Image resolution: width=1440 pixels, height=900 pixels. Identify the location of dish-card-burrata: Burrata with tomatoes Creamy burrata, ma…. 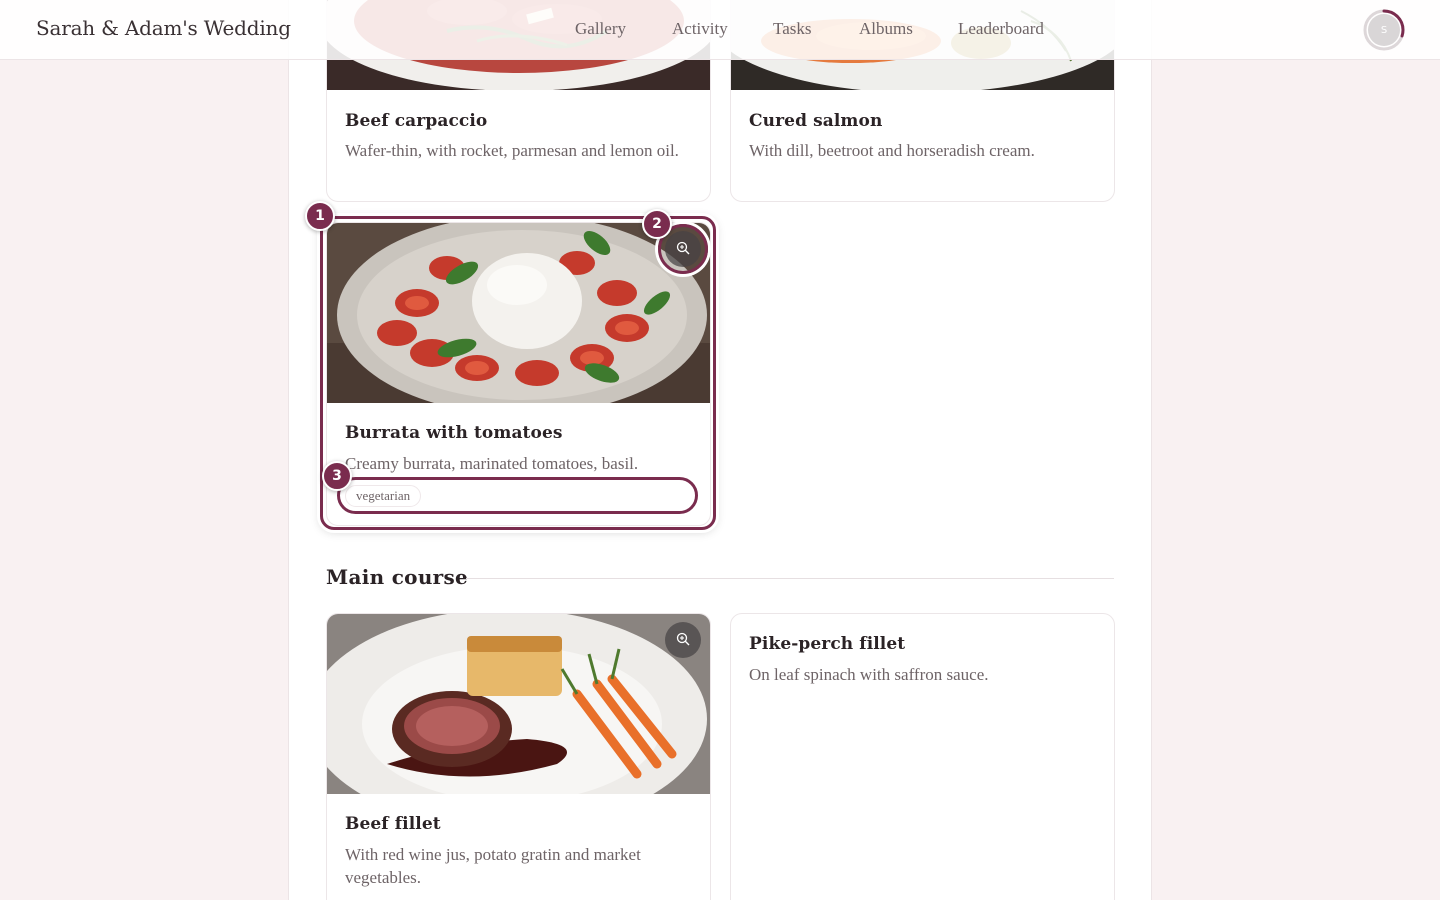
(518, 374).